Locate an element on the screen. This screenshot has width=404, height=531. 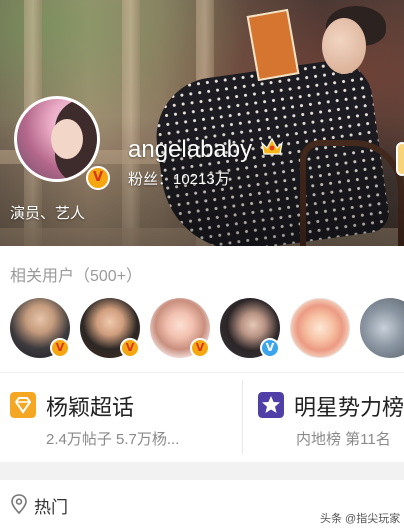
location-pin-icon is located at coordinates (19, 504).